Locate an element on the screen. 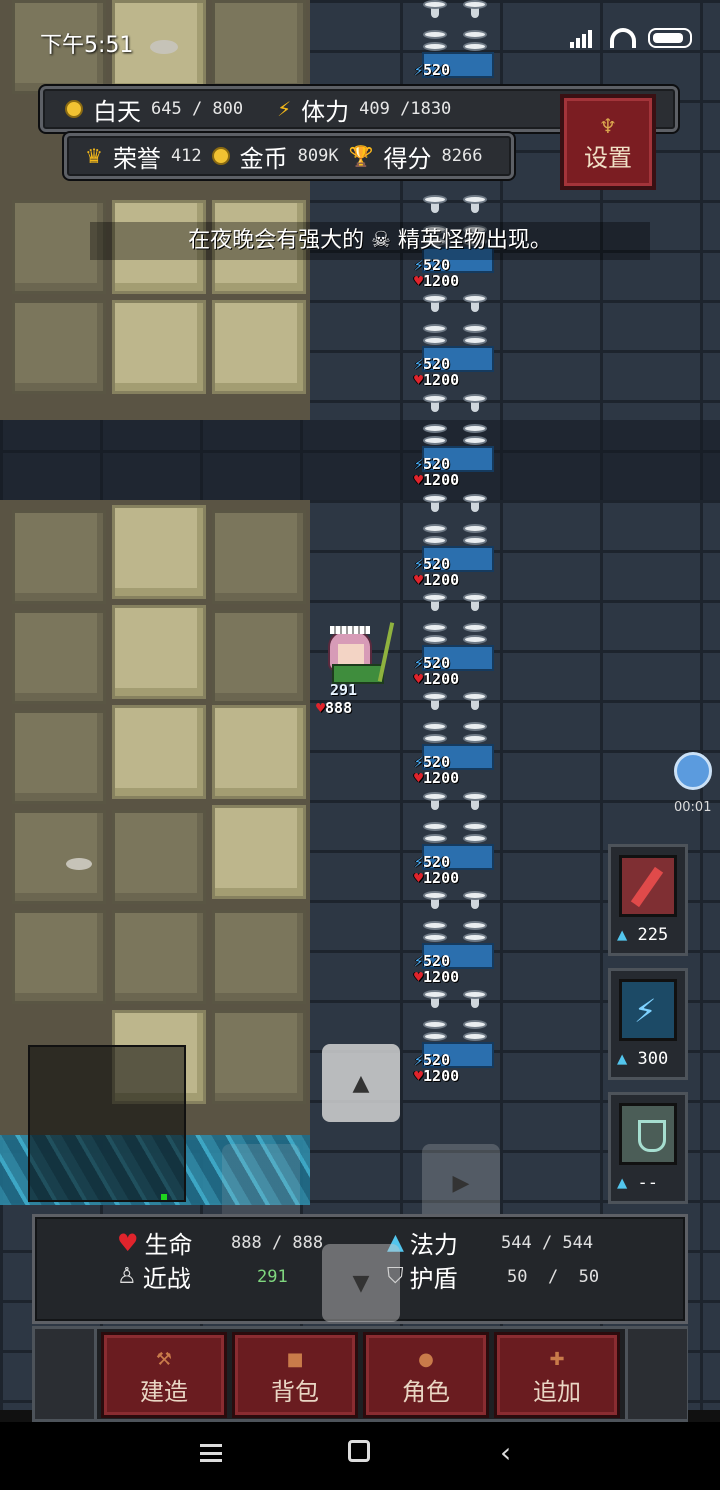 This screenshot has width=720, height=1490. sword-small-icon: ♙ is located at coordinates (127, 1276).